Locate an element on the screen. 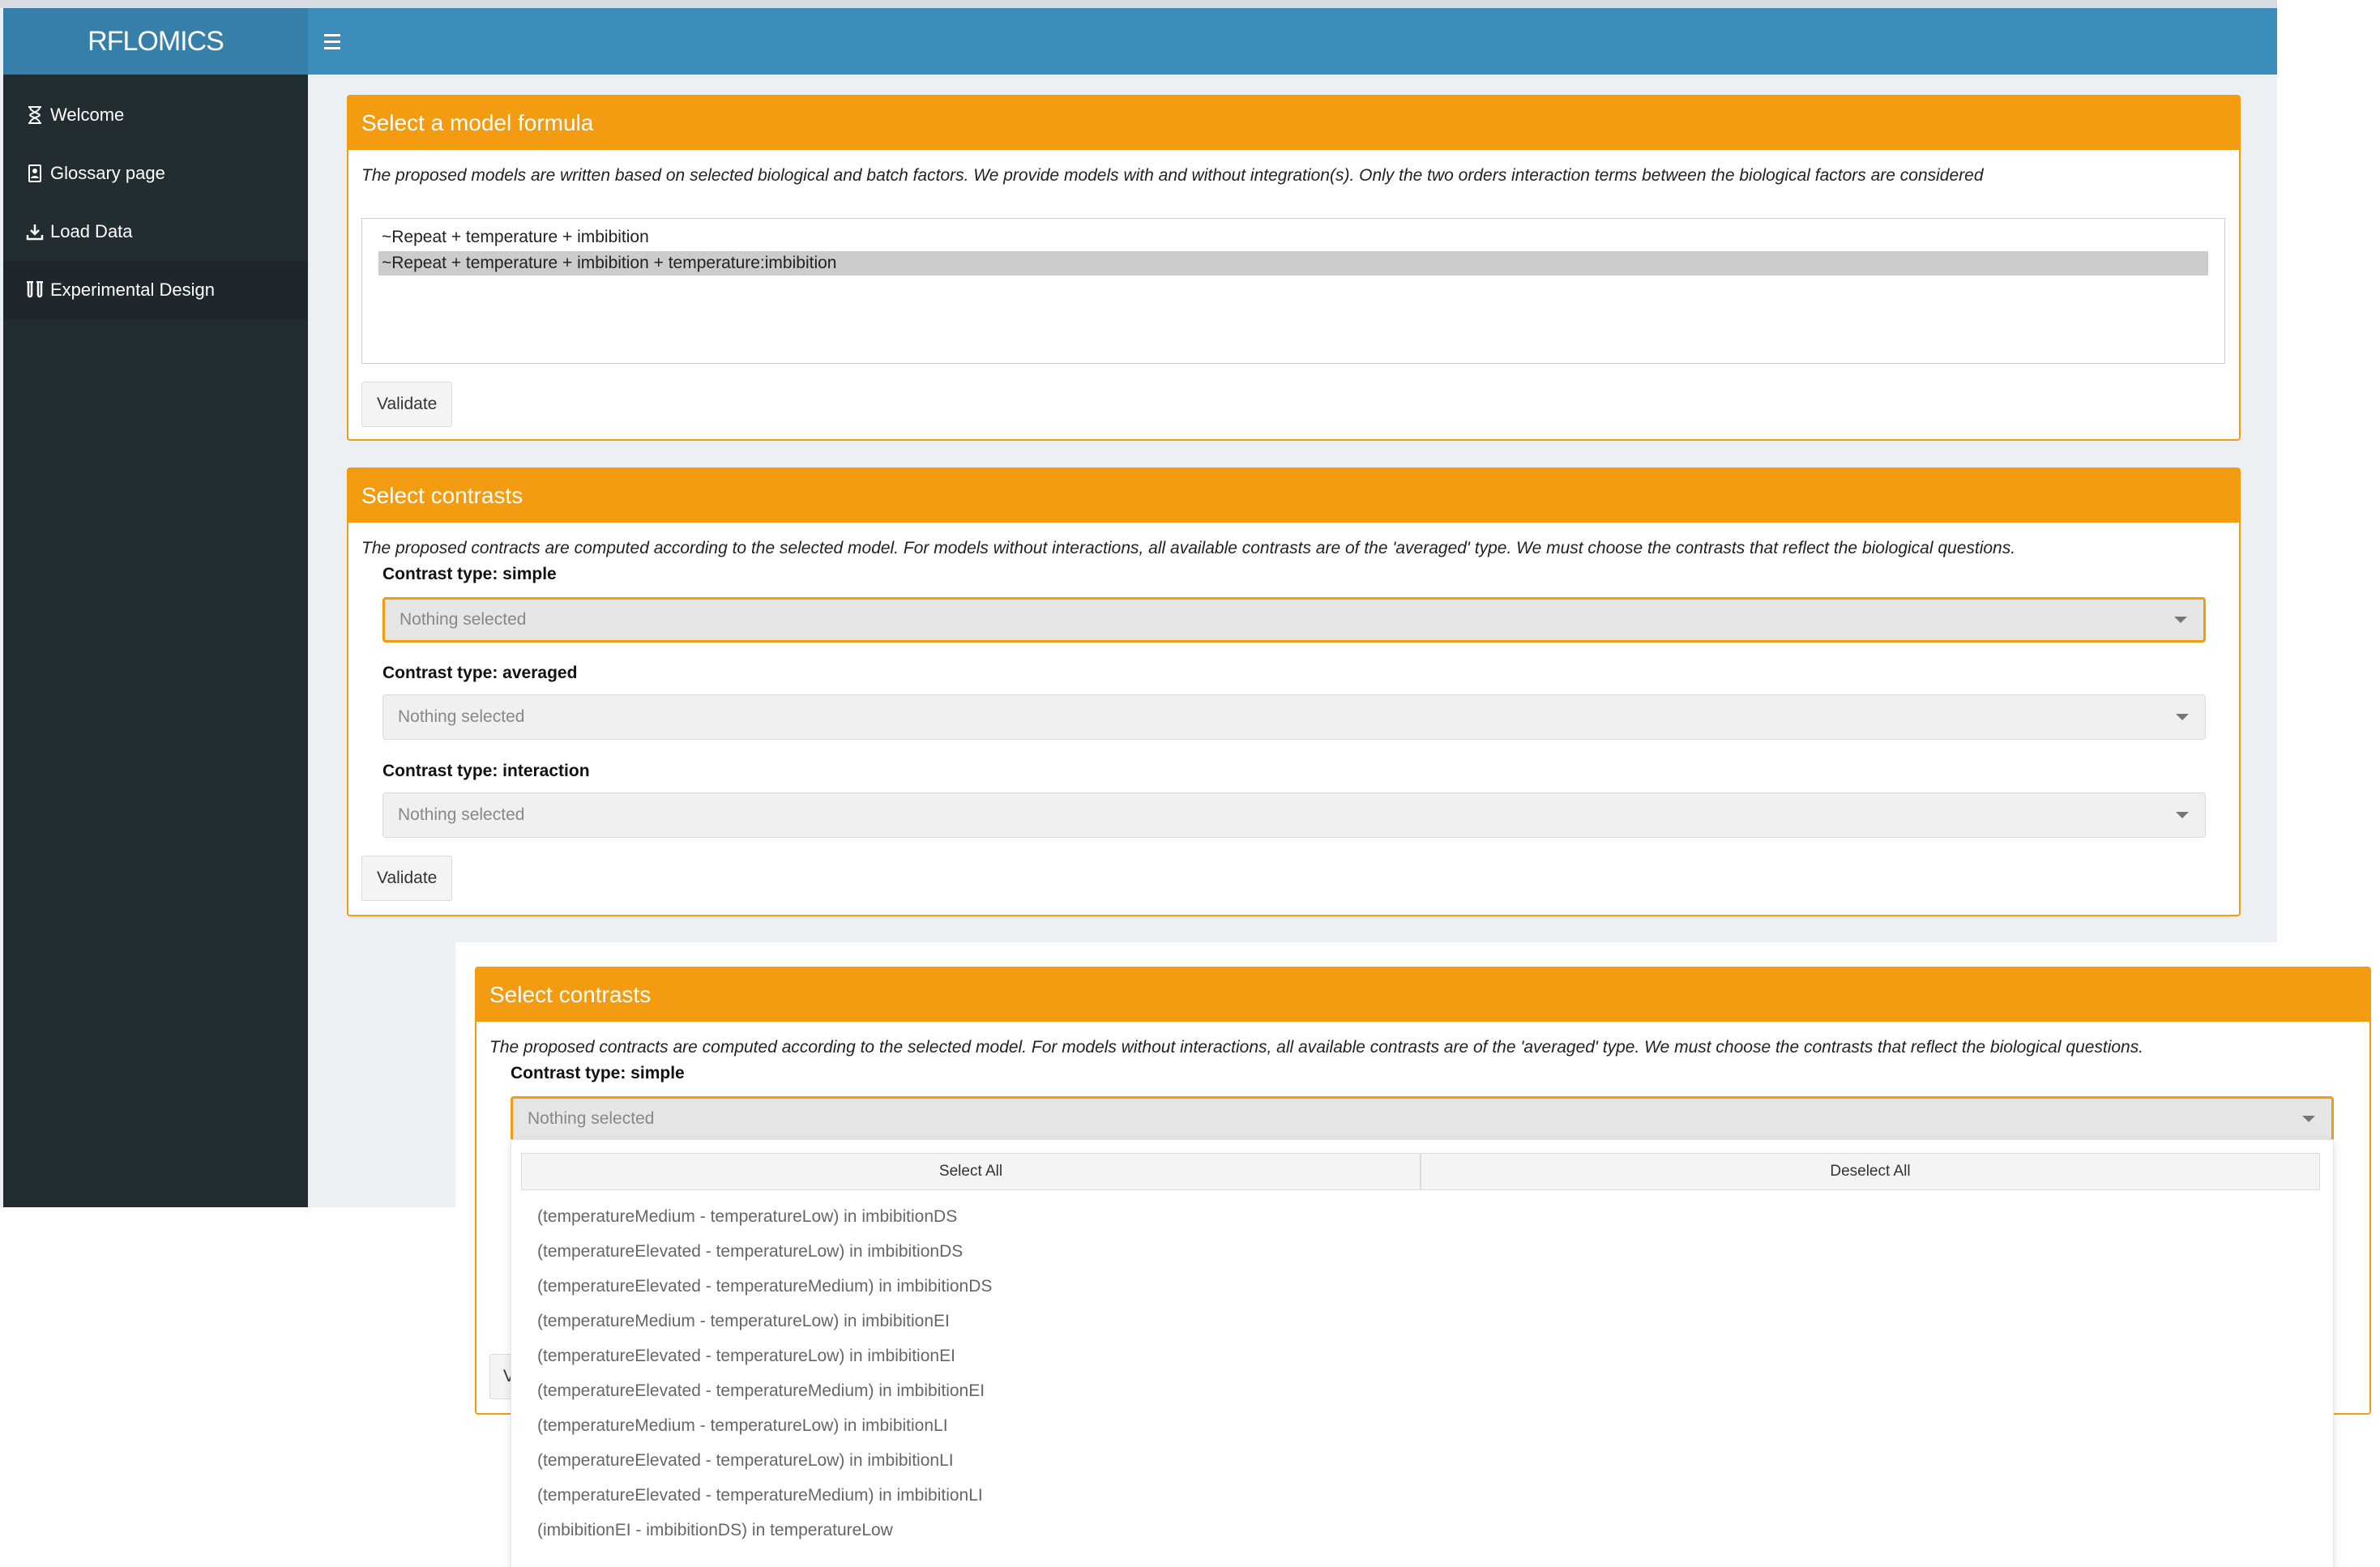 The image size is (2380, 1567). model-option: ~Repeat + temperature + imbibition is located at coordinates (1293, 237).